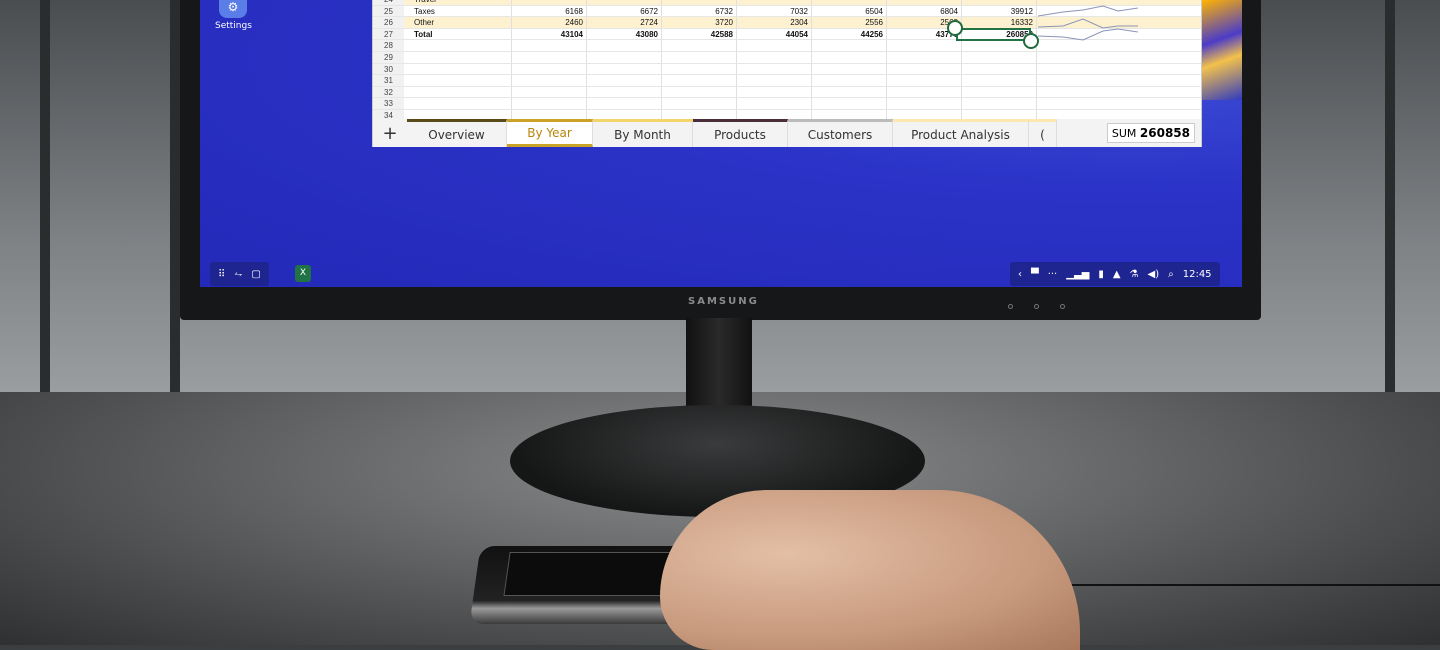 This screenshot has height=650, width=1440. What do you see at coordinates (993, 34) in the screenshot?
I see `selected-cell` at bounding box center [993, 34].